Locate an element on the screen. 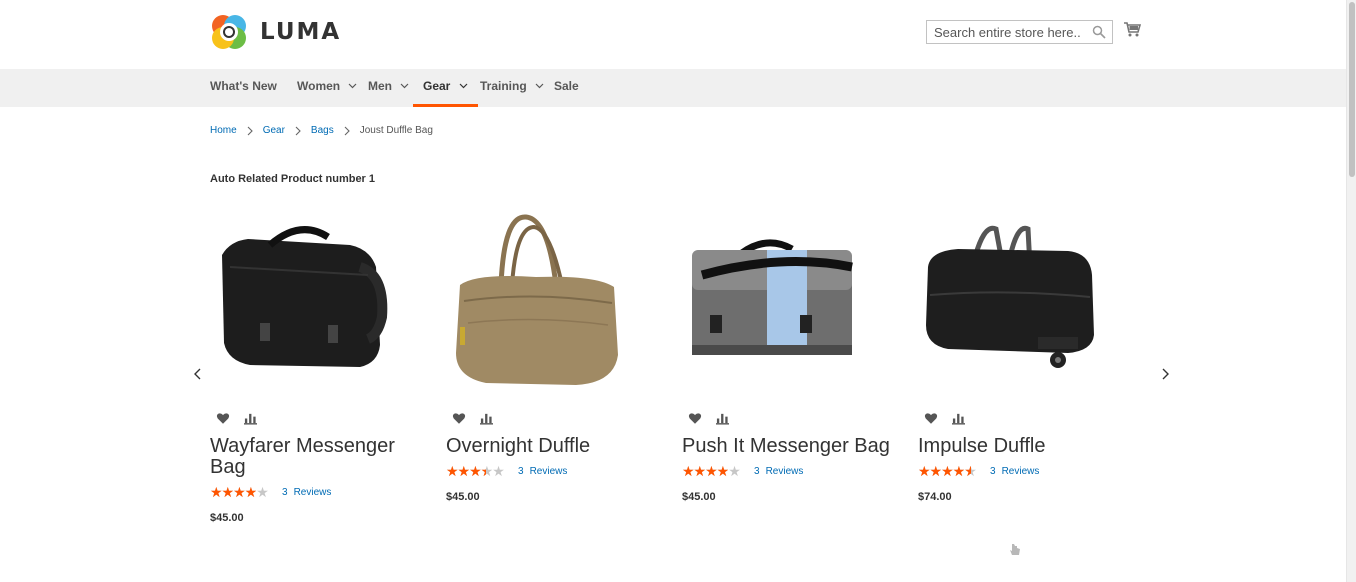 This screenshot has height=582, width=1356. search-icon is located at coordinates (1099, 32).